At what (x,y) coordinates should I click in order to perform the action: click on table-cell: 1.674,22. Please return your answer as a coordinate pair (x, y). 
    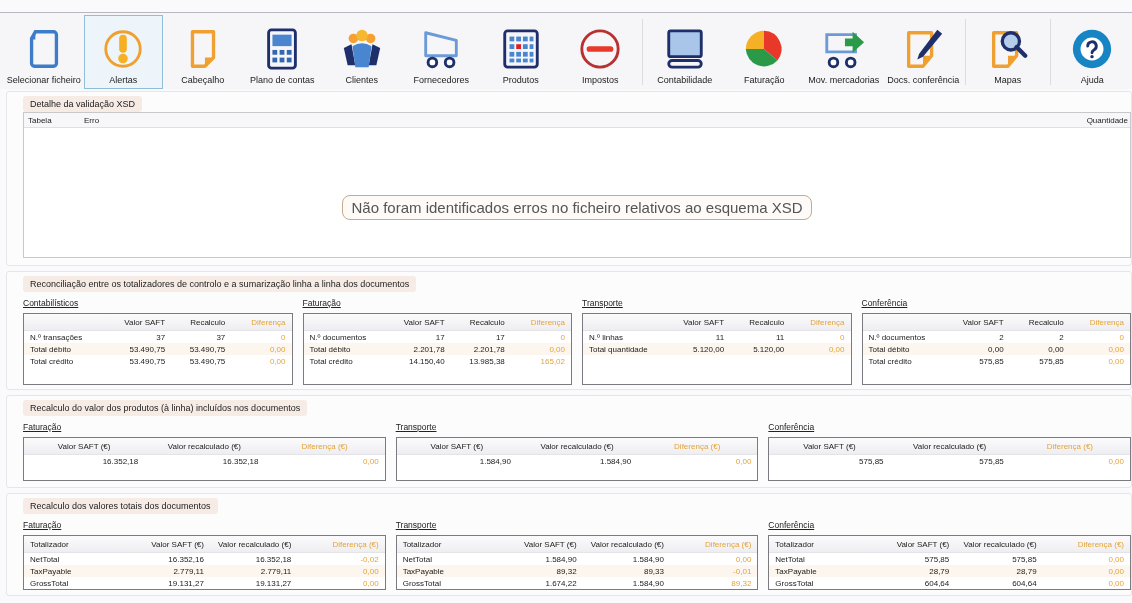
    Looking at the image, I should click on (539, 583).